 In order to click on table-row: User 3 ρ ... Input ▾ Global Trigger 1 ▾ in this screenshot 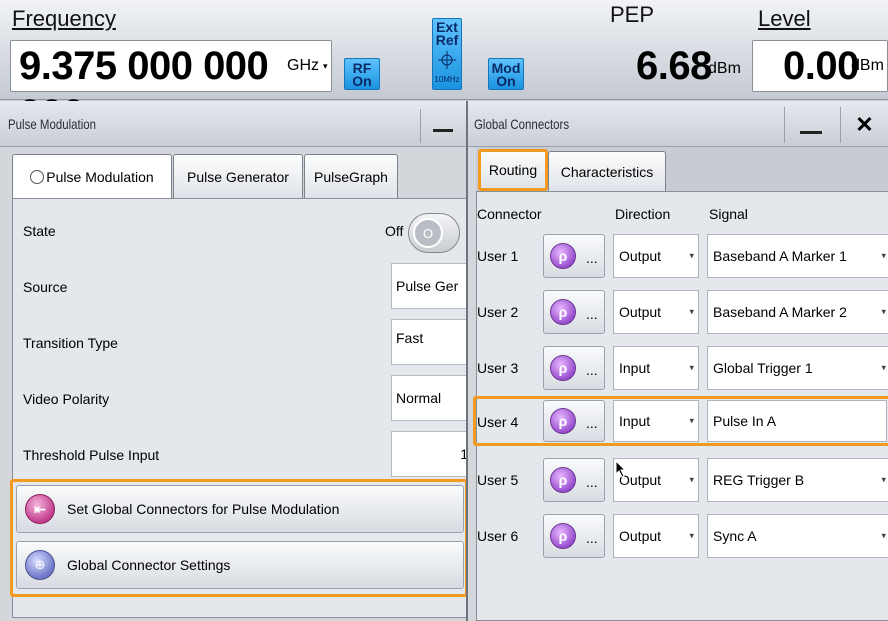, I will do `click(682, 367)`.